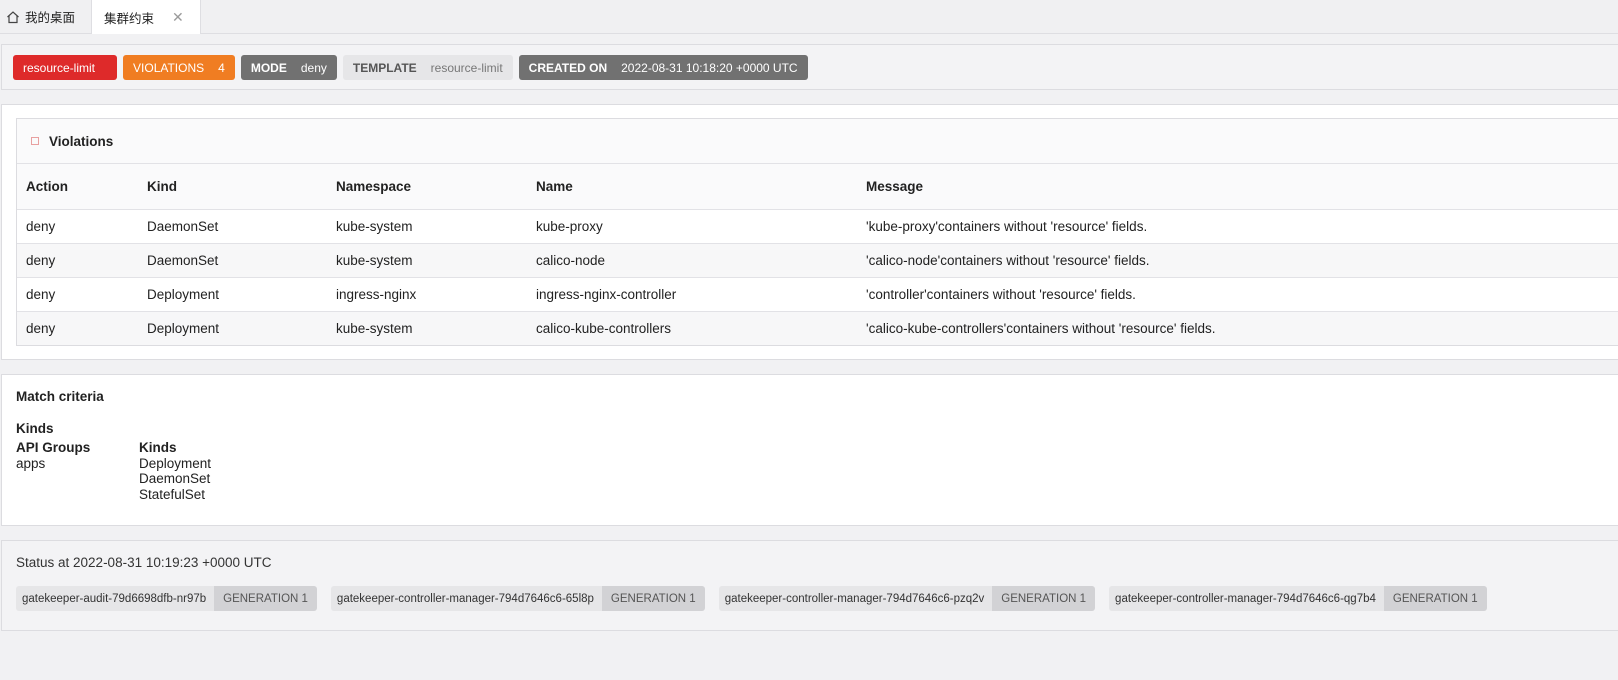 The image size is (1618, 680). Describe the element at coordinates (129, 18) in the screenshot. I see `tab-label: 集群约束` at that location.